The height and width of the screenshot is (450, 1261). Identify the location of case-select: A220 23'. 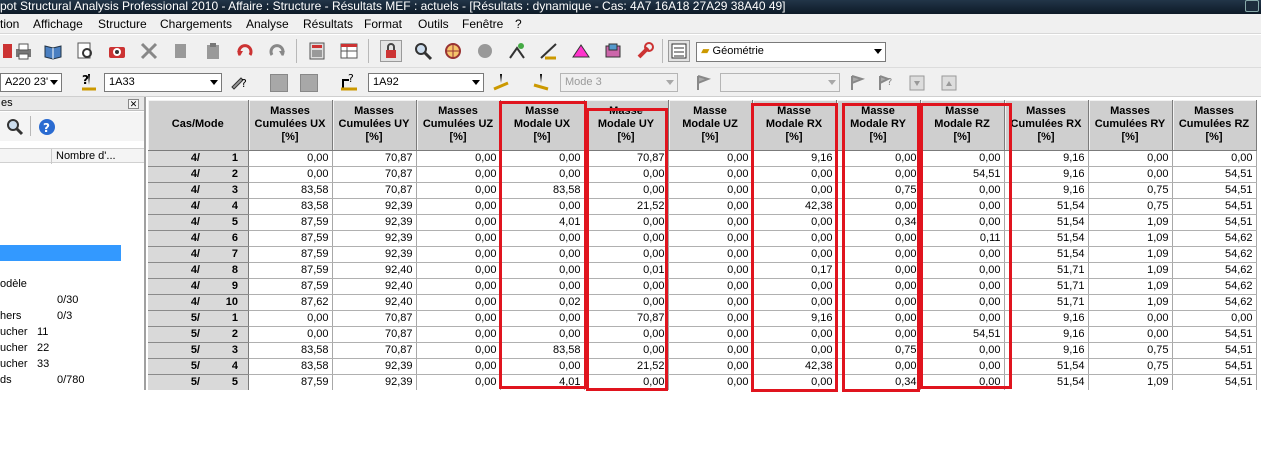
(31, 82).